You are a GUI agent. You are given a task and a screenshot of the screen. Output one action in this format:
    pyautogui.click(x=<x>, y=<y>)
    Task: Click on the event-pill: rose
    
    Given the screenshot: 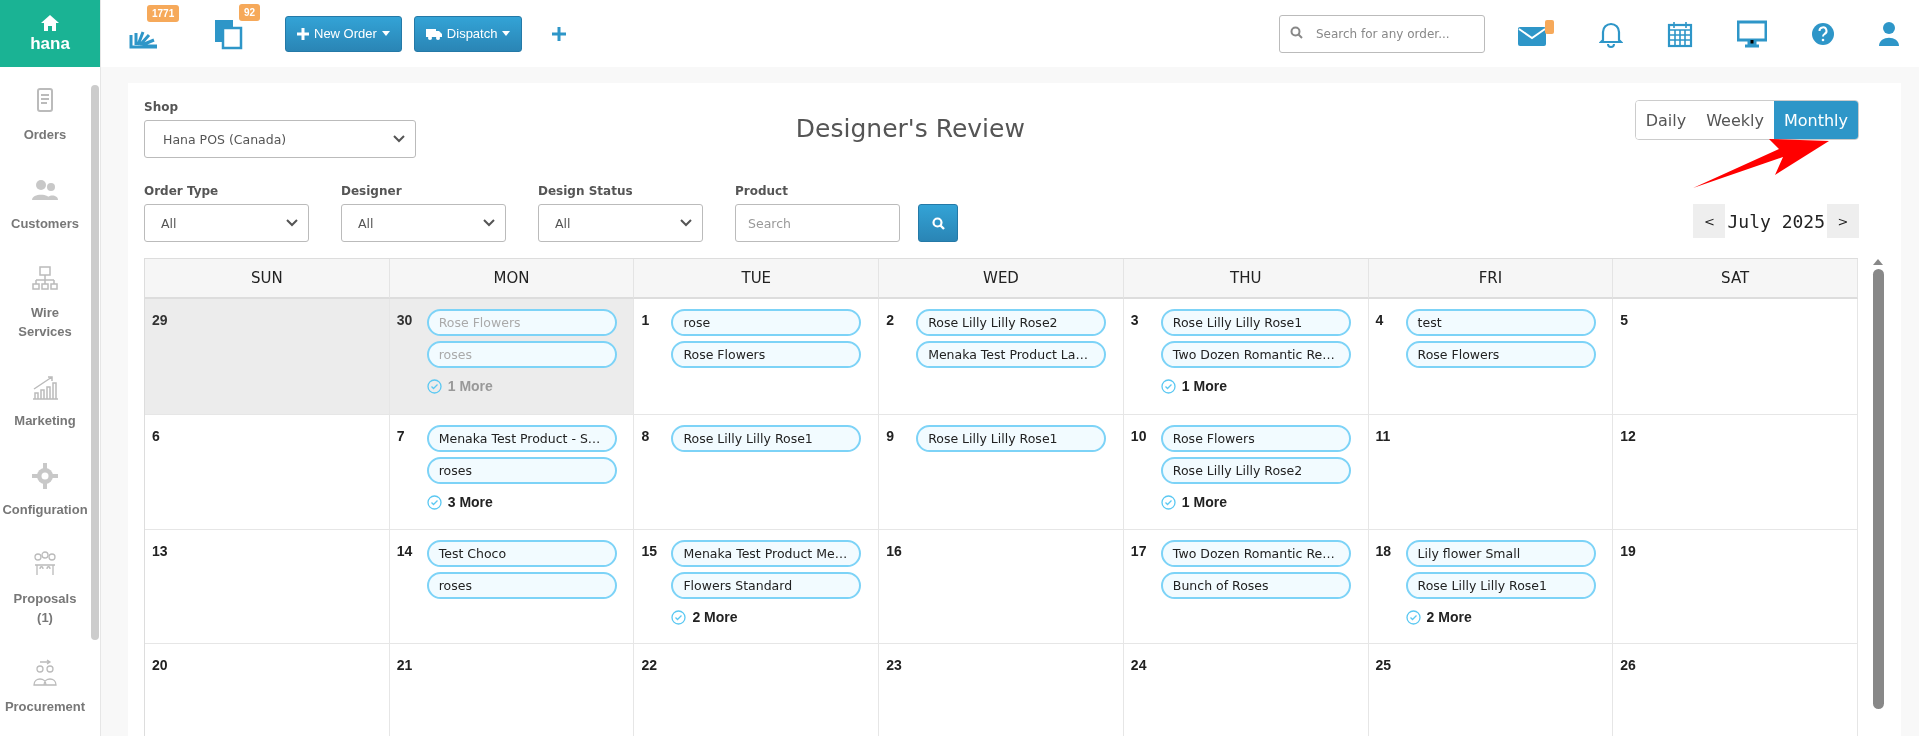 What is the action you would take?
    pyautogui.click(x=766, y=322)
    